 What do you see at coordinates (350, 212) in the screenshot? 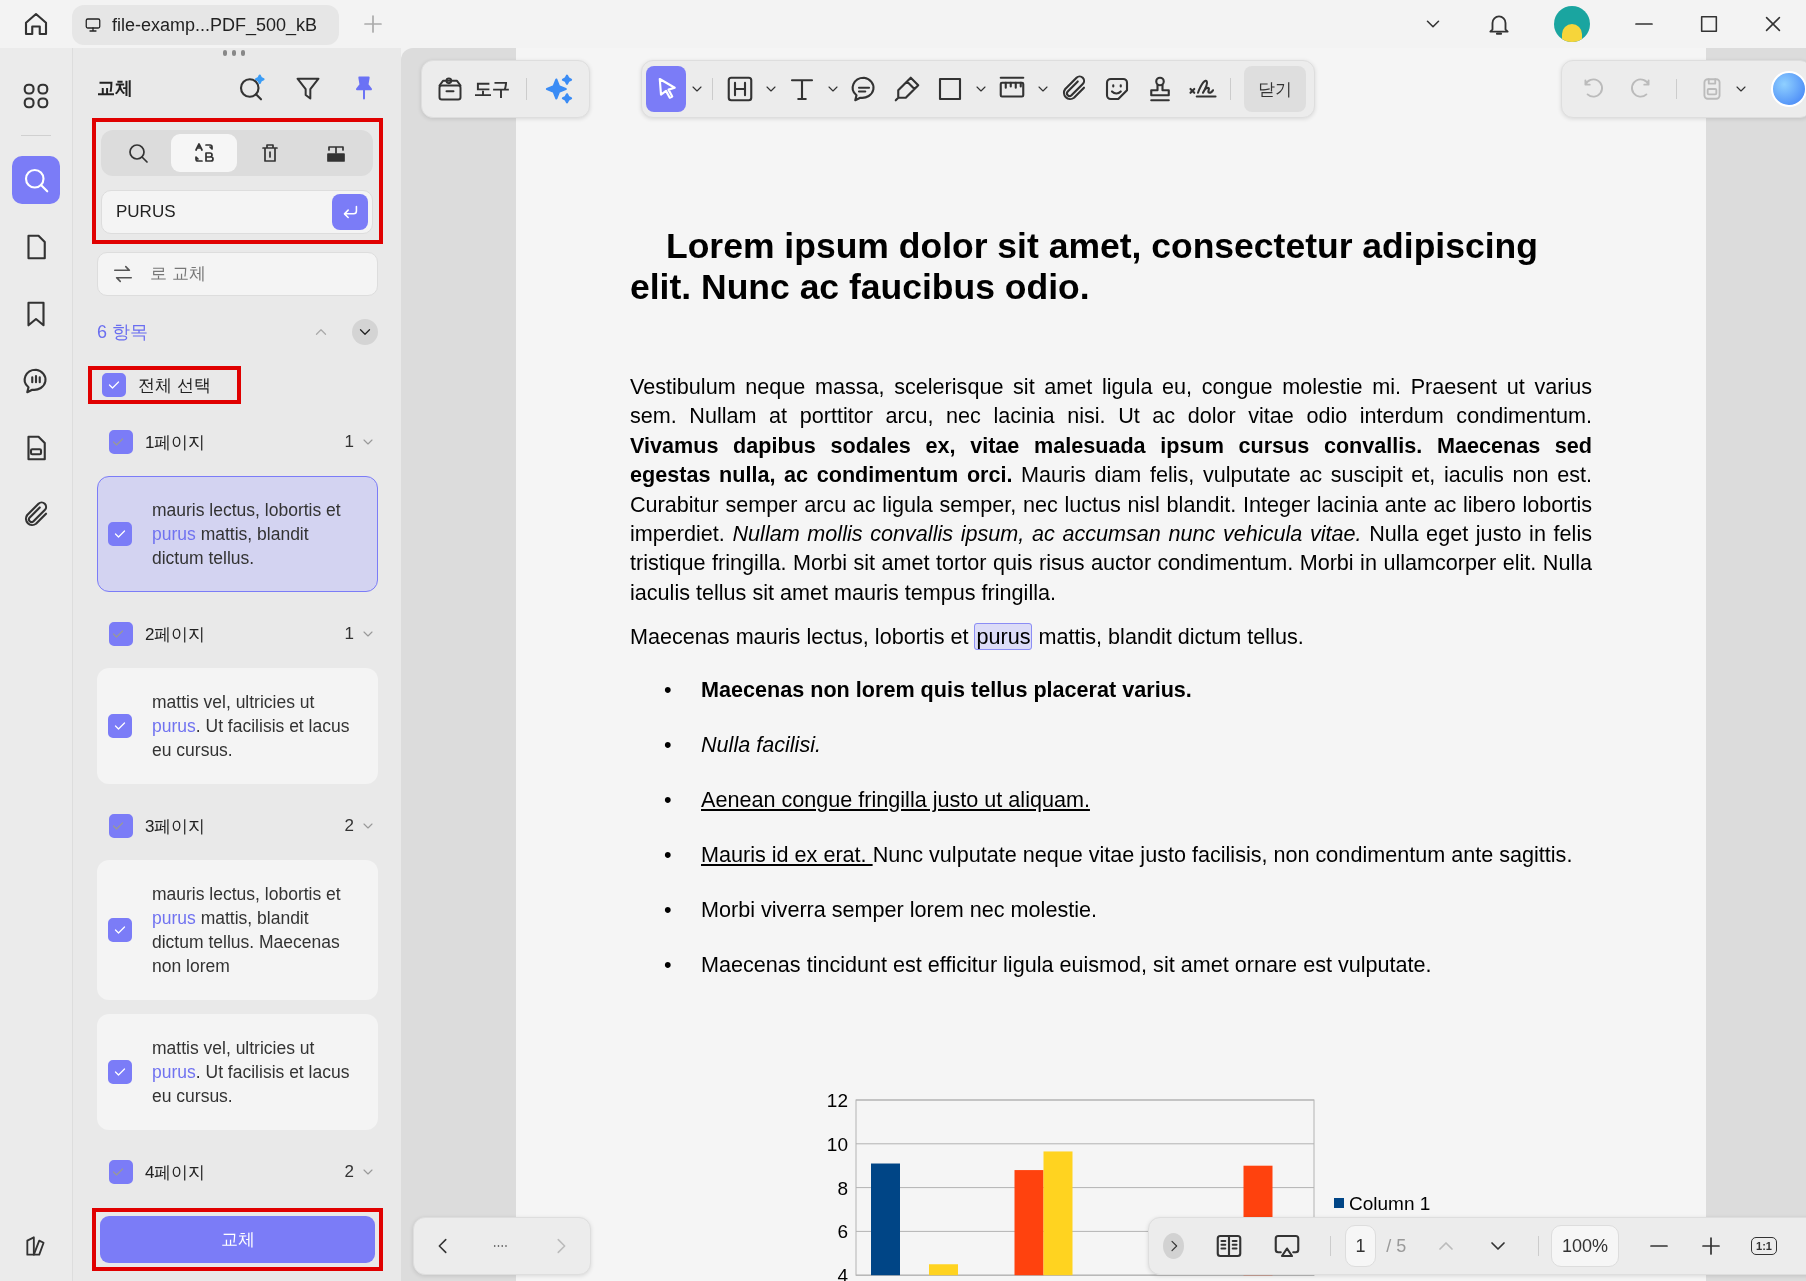
I see `search-submit-button` at bounding box center [350, 212].